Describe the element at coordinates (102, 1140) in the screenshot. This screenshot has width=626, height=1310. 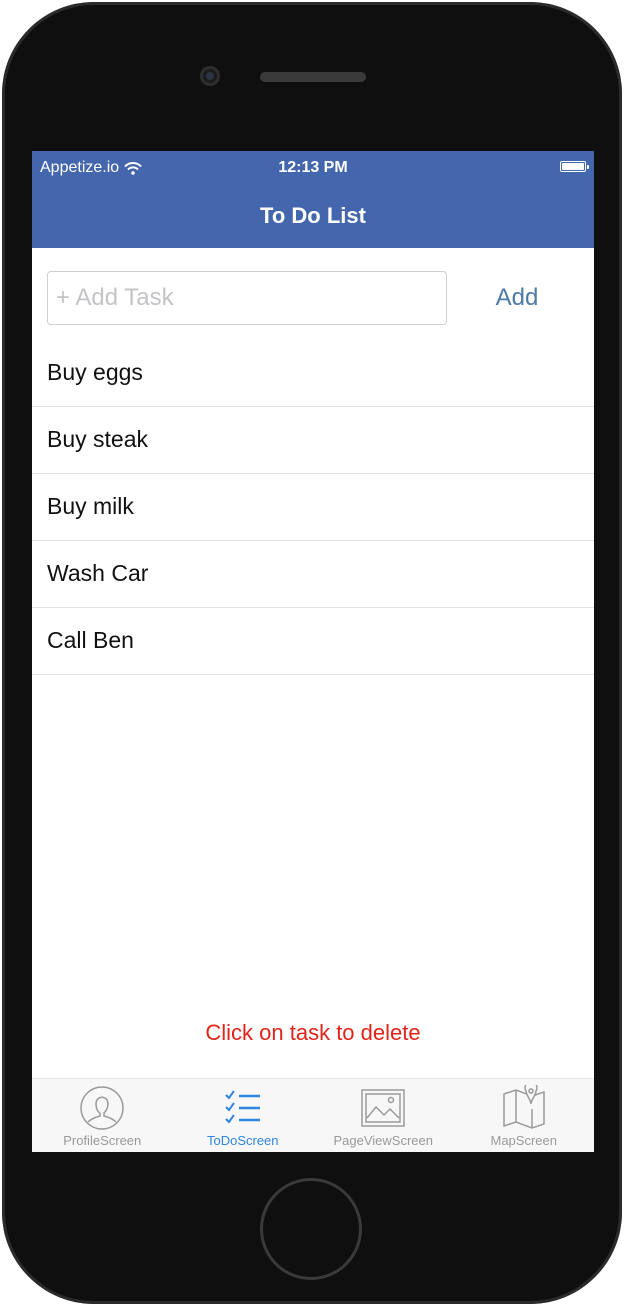
I see `tab-label: ProfileScreen` at that location.